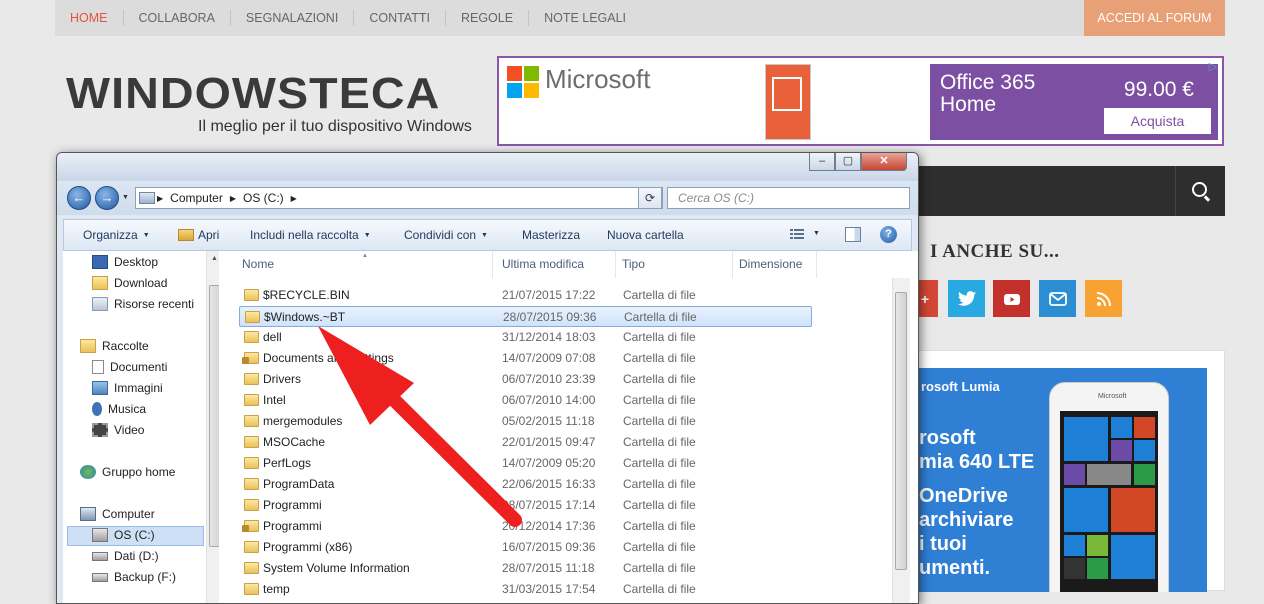 Image resolution: width=1264 pixels, height=604 pixels. Describe the element at coordinates (525, 337) in the screenshot. I see `file-row: dell 31/12/2014 18:03 Cartella di file` at that location.